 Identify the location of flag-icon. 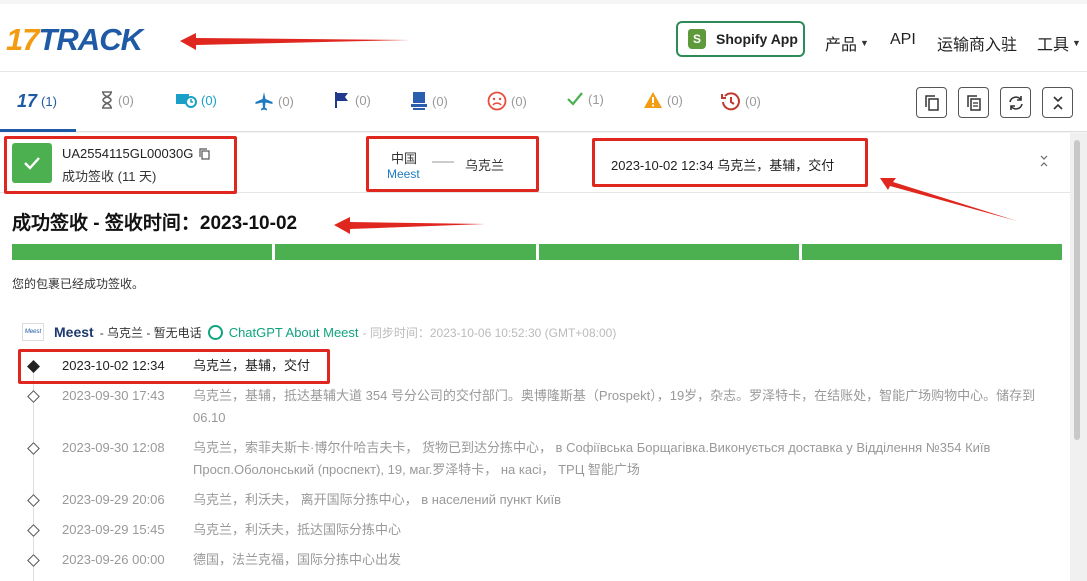
(341, 100).